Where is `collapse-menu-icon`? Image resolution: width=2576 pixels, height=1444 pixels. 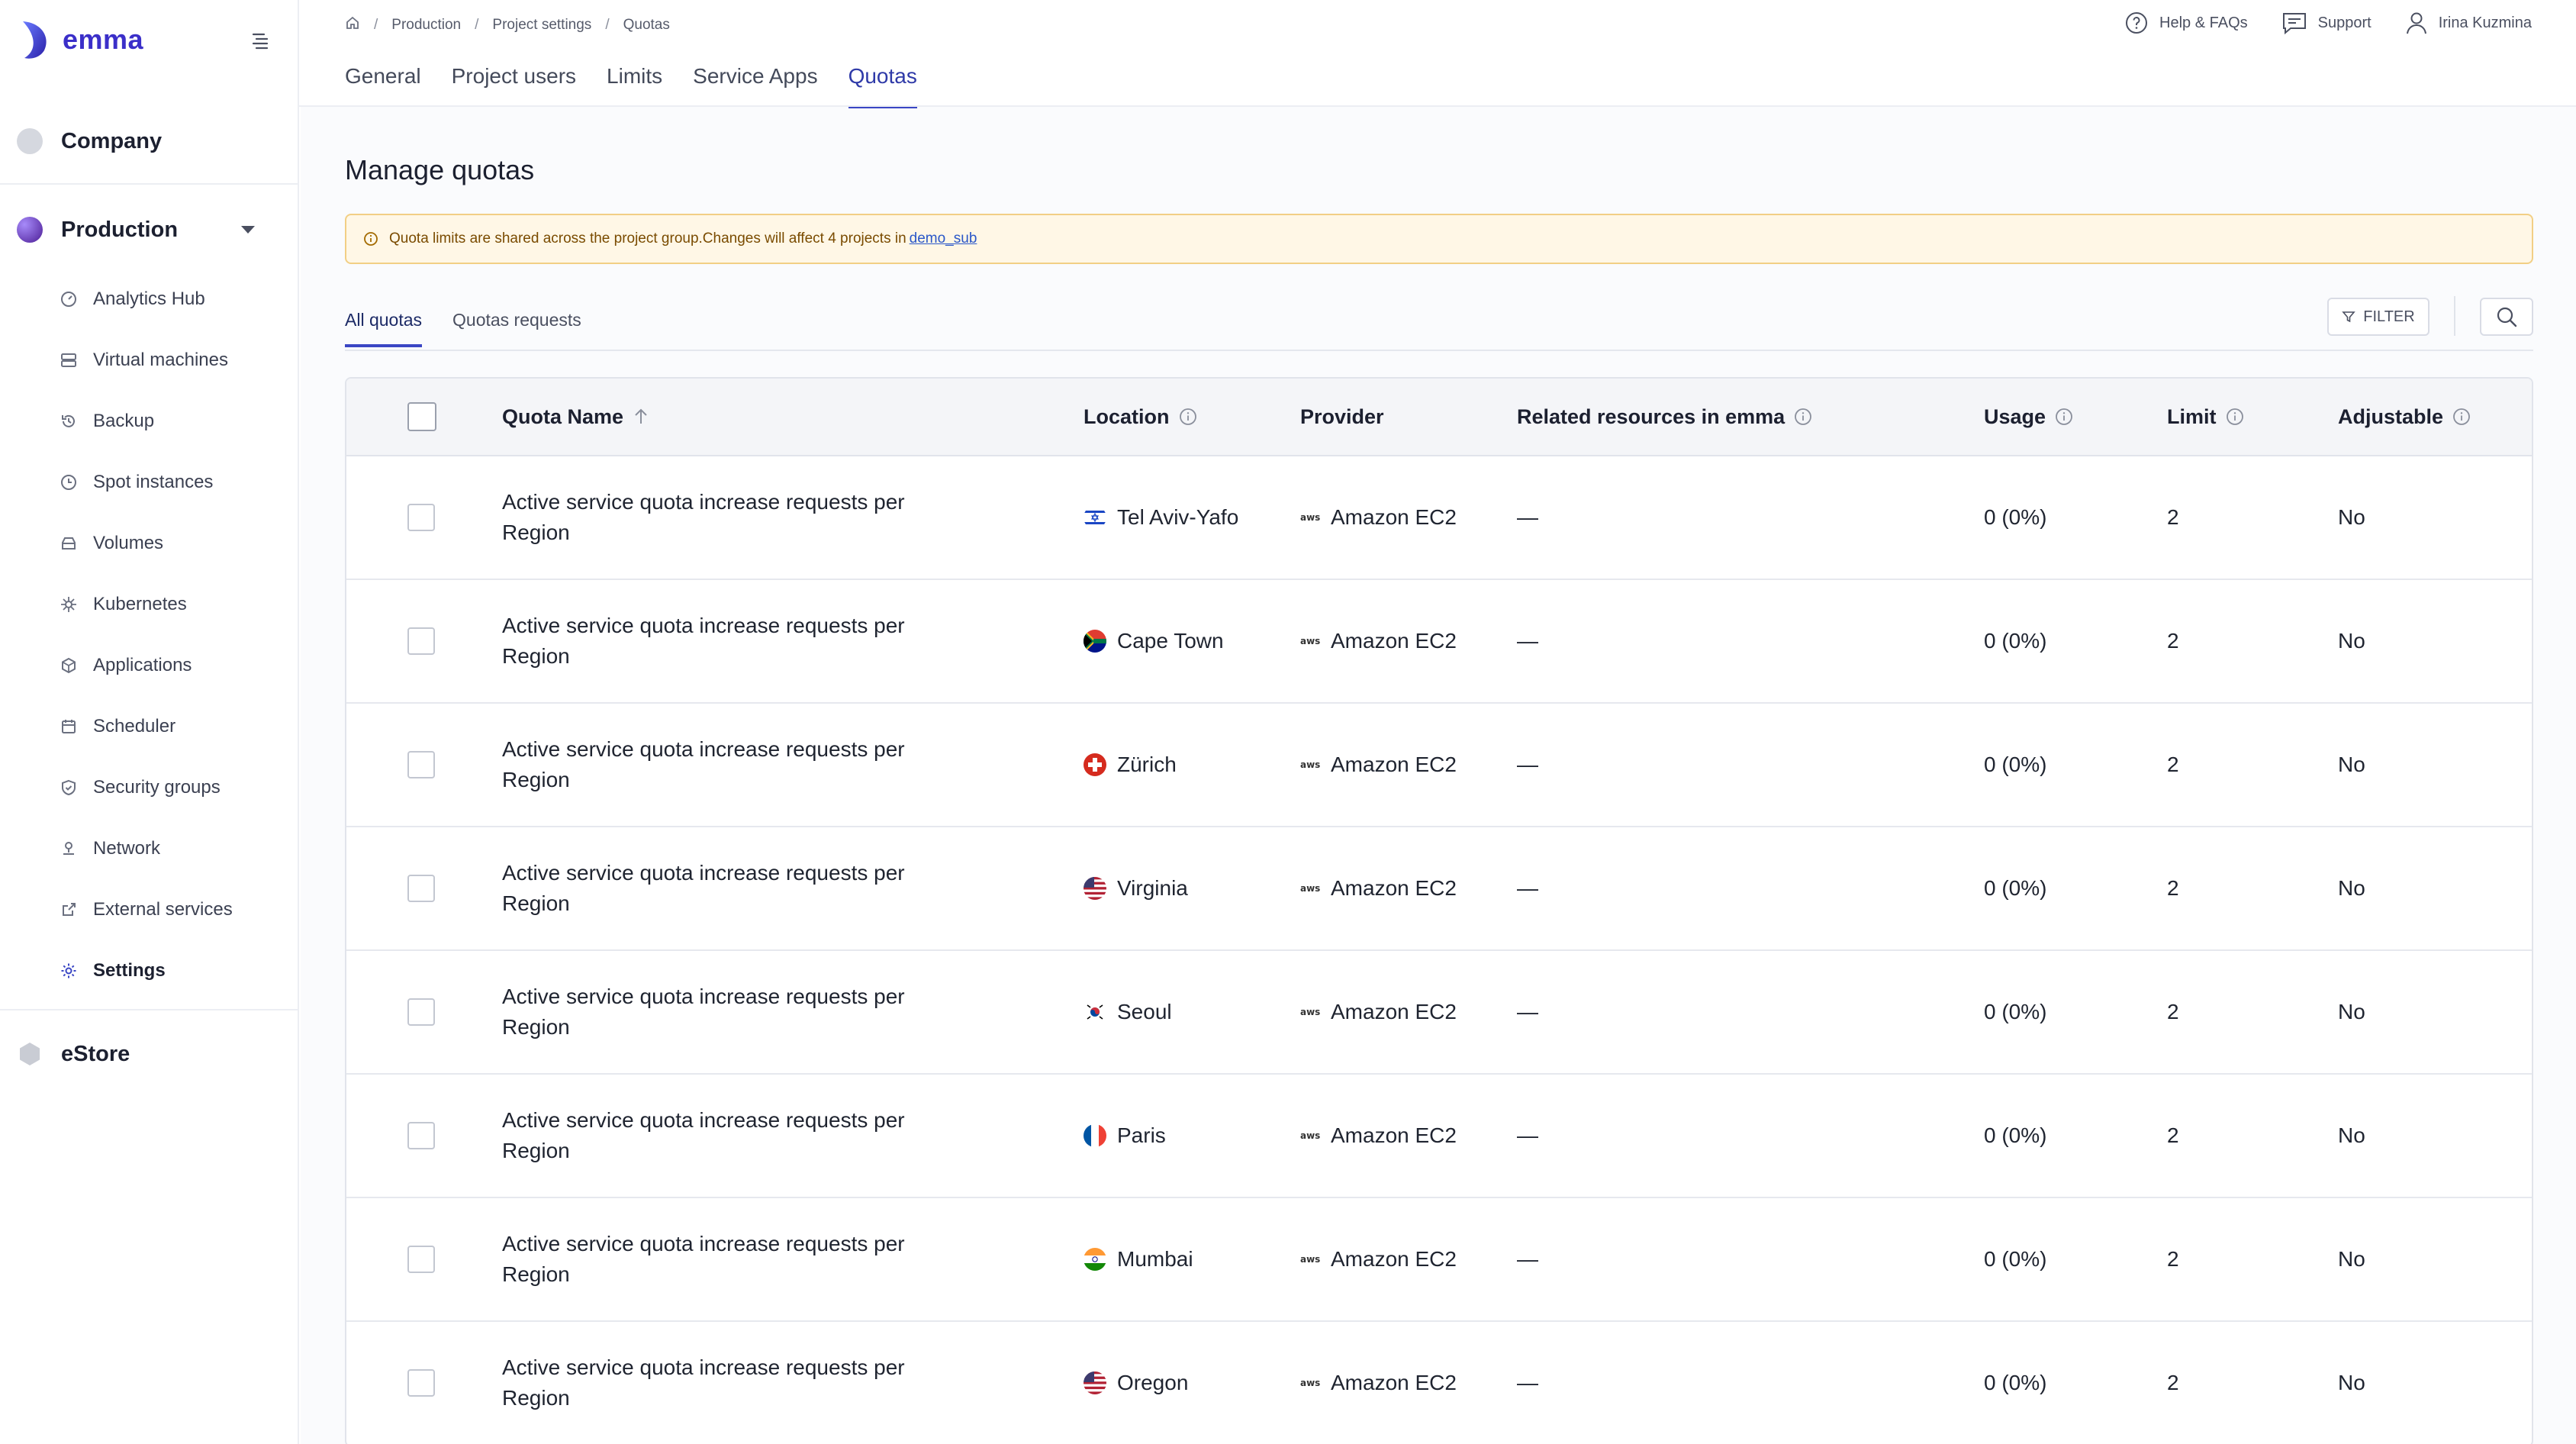 collapse-menu-icon is located at coordinates (260, 40).